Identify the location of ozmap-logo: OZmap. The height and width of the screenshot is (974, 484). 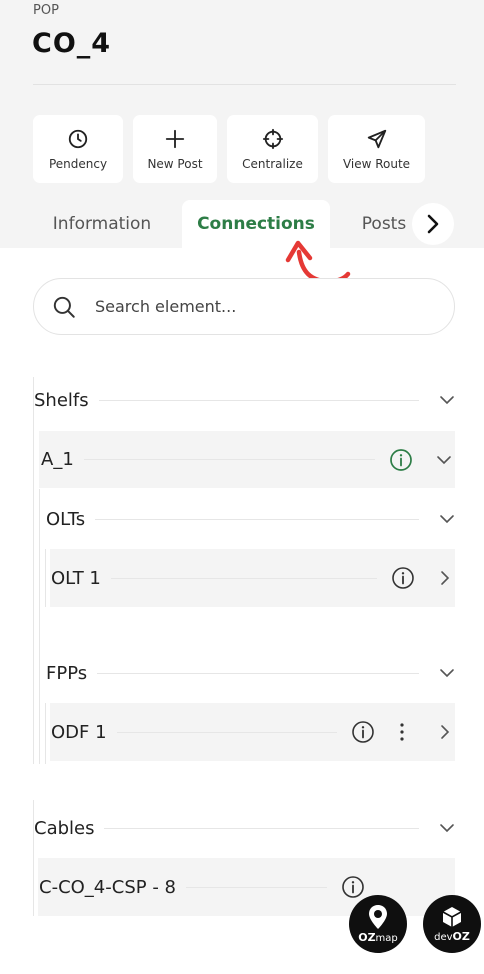
(378, 924).